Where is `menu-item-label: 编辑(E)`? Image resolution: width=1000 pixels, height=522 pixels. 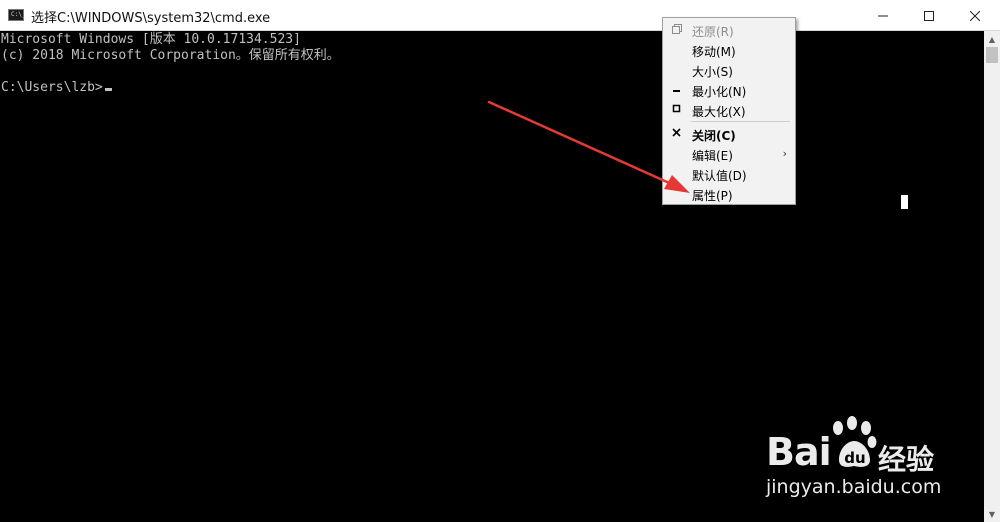
menu-item-label: 编辑(E) is located at coordinates (712, 156).